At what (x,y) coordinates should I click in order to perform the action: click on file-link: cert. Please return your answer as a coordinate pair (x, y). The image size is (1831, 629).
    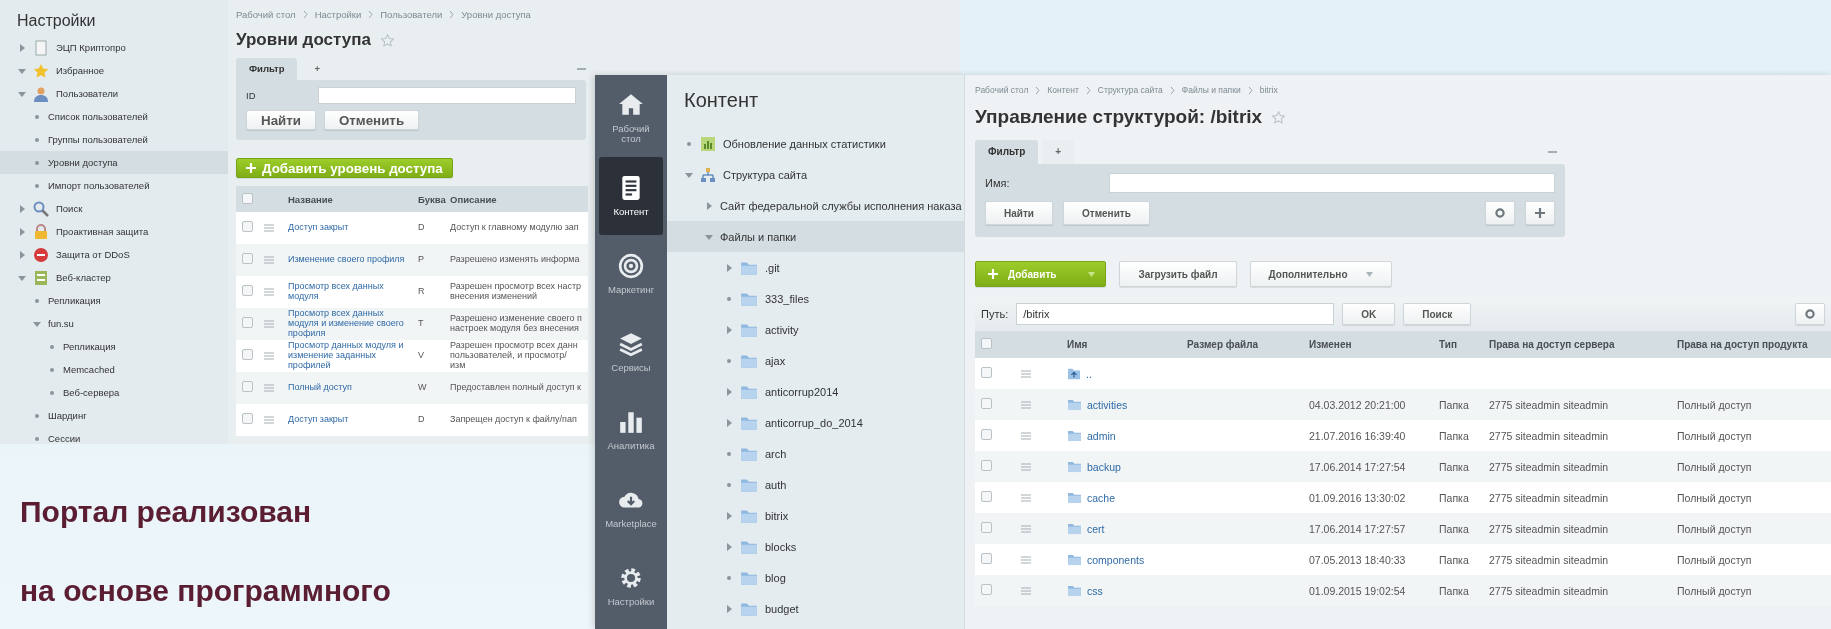
    Looking at the image, I should click on (1096, 528).